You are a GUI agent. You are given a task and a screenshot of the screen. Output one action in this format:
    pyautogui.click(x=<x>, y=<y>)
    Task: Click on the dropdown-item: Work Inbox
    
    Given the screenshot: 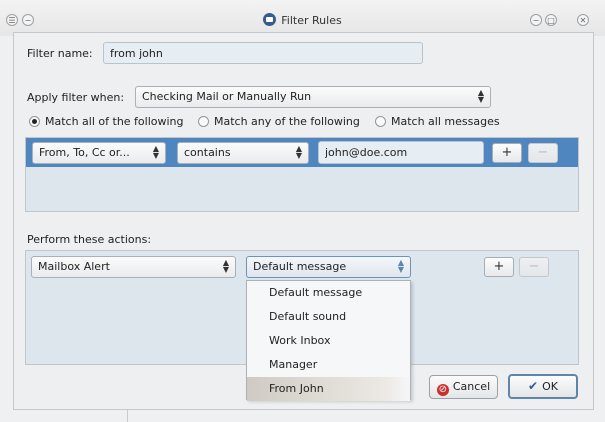 What is the action you would take?
    pyautogui.click(x=328, y=341)
    